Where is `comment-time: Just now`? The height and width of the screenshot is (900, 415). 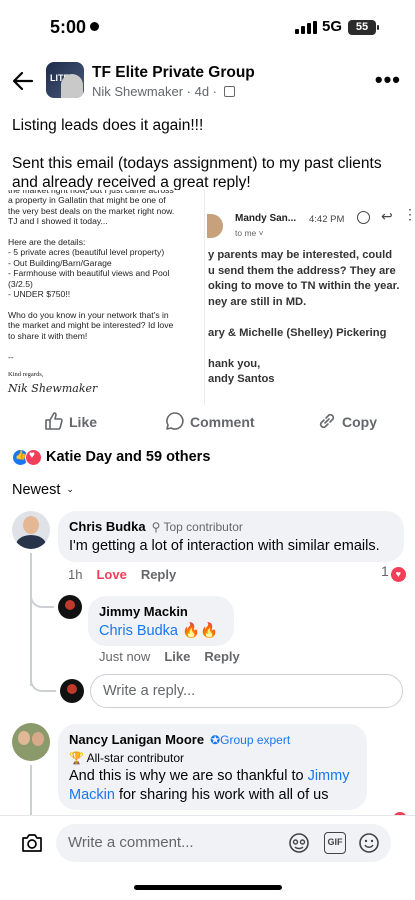
comment-time: Just now is located at coordinates (125, 656).